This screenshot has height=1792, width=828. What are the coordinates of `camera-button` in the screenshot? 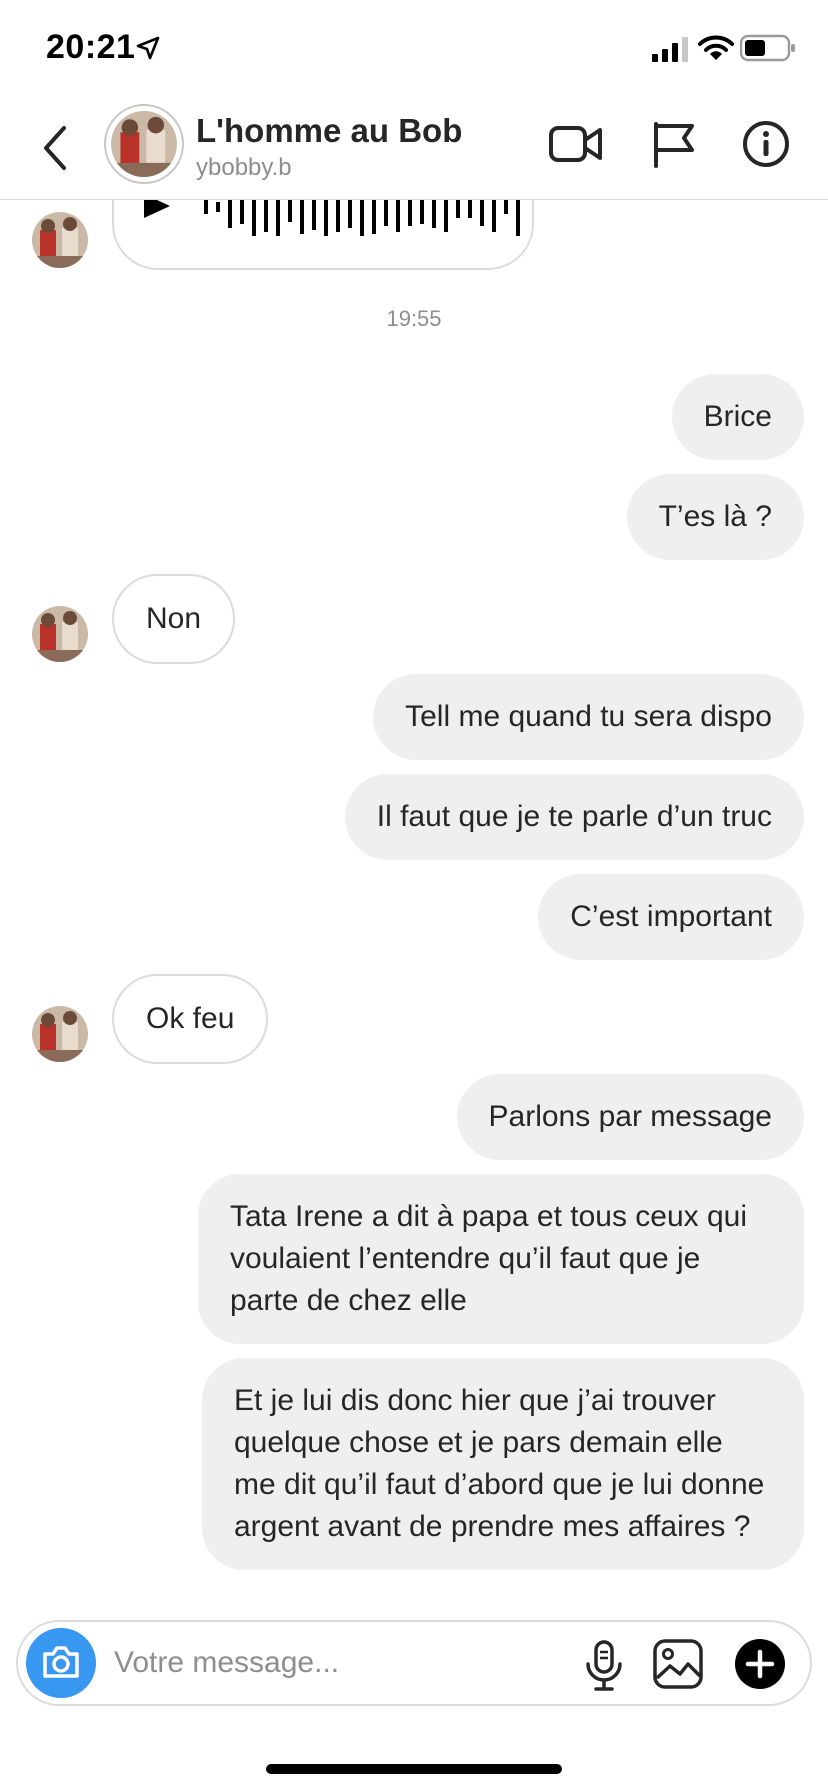 It's located at (61, 1663).